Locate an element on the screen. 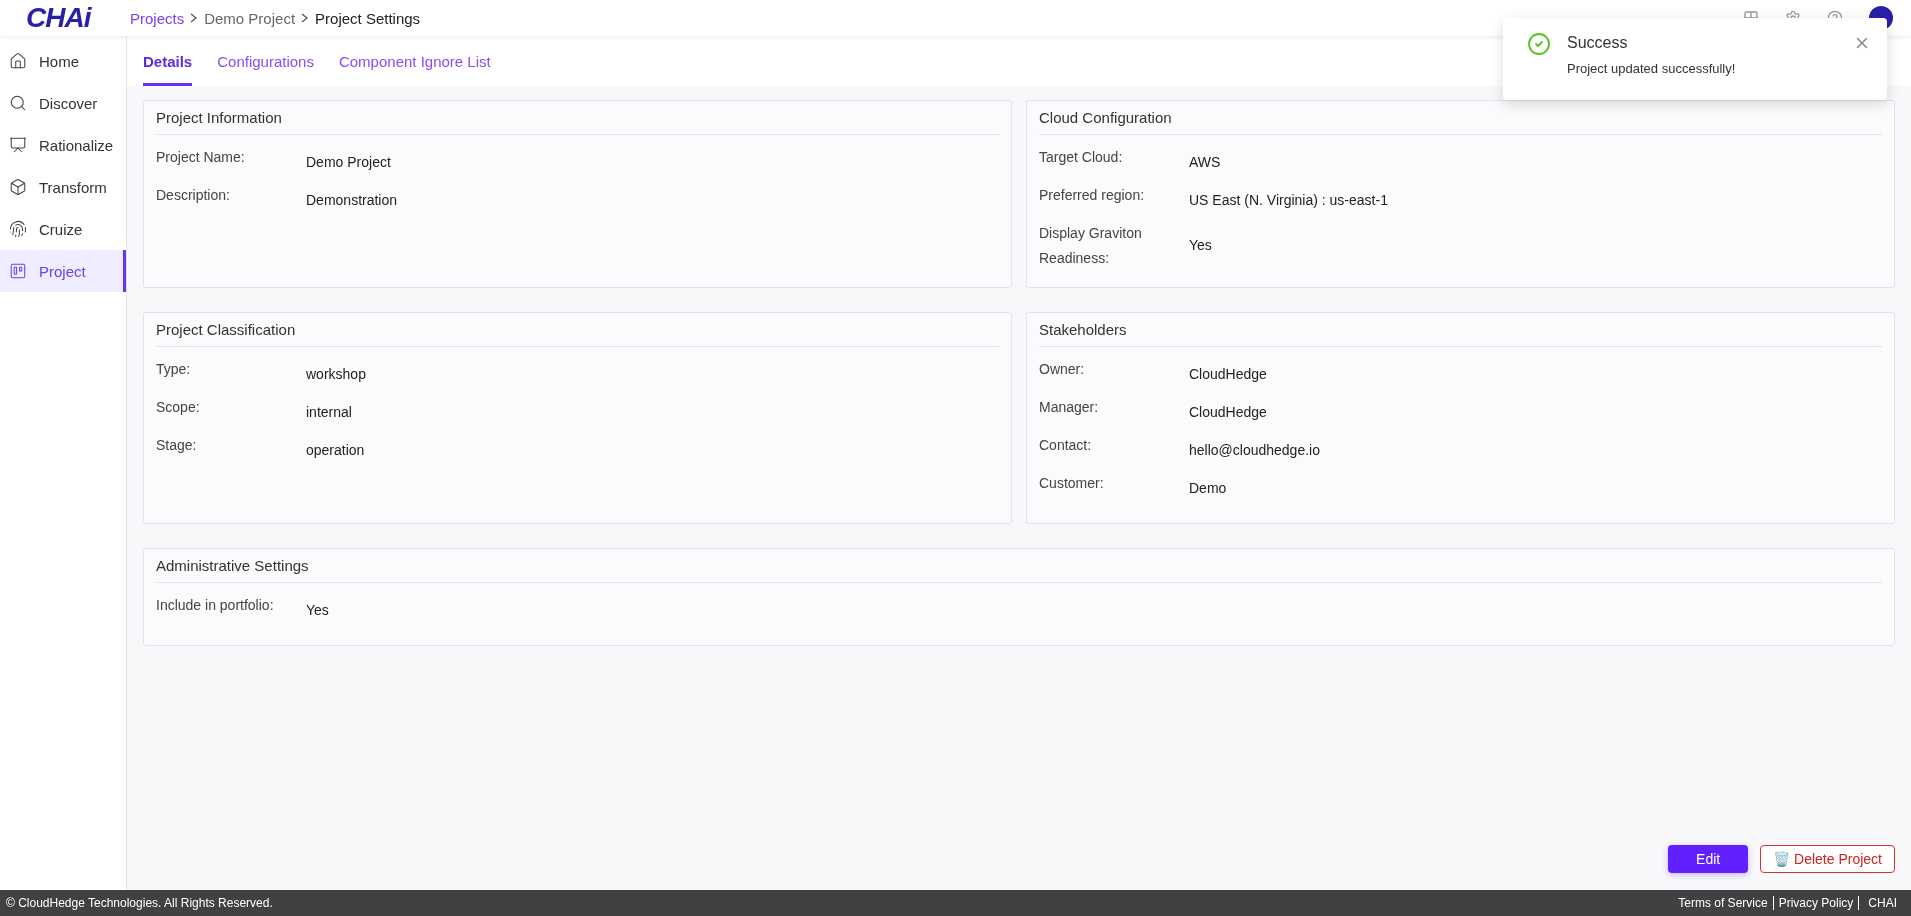 This screenshot has width=1911, height=916. field-label: Project Name: is located at coordinates (201, 157).